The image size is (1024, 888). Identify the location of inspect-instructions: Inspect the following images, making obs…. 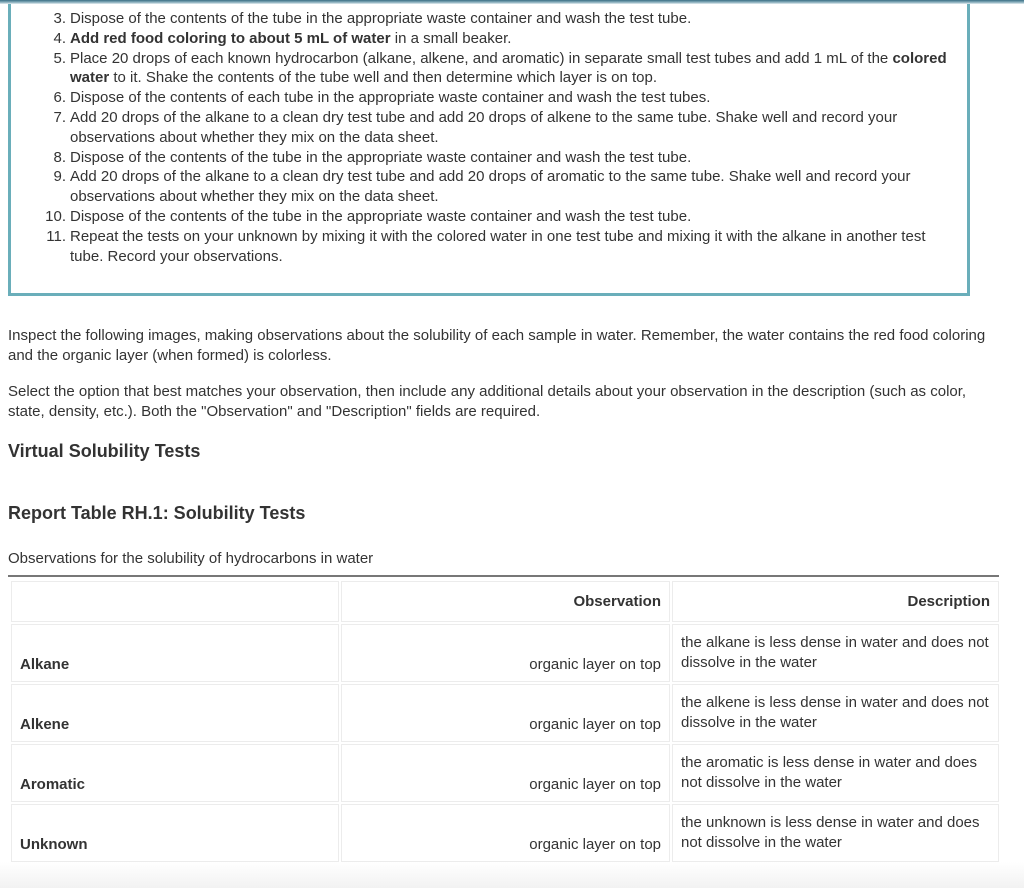
(497, 345).